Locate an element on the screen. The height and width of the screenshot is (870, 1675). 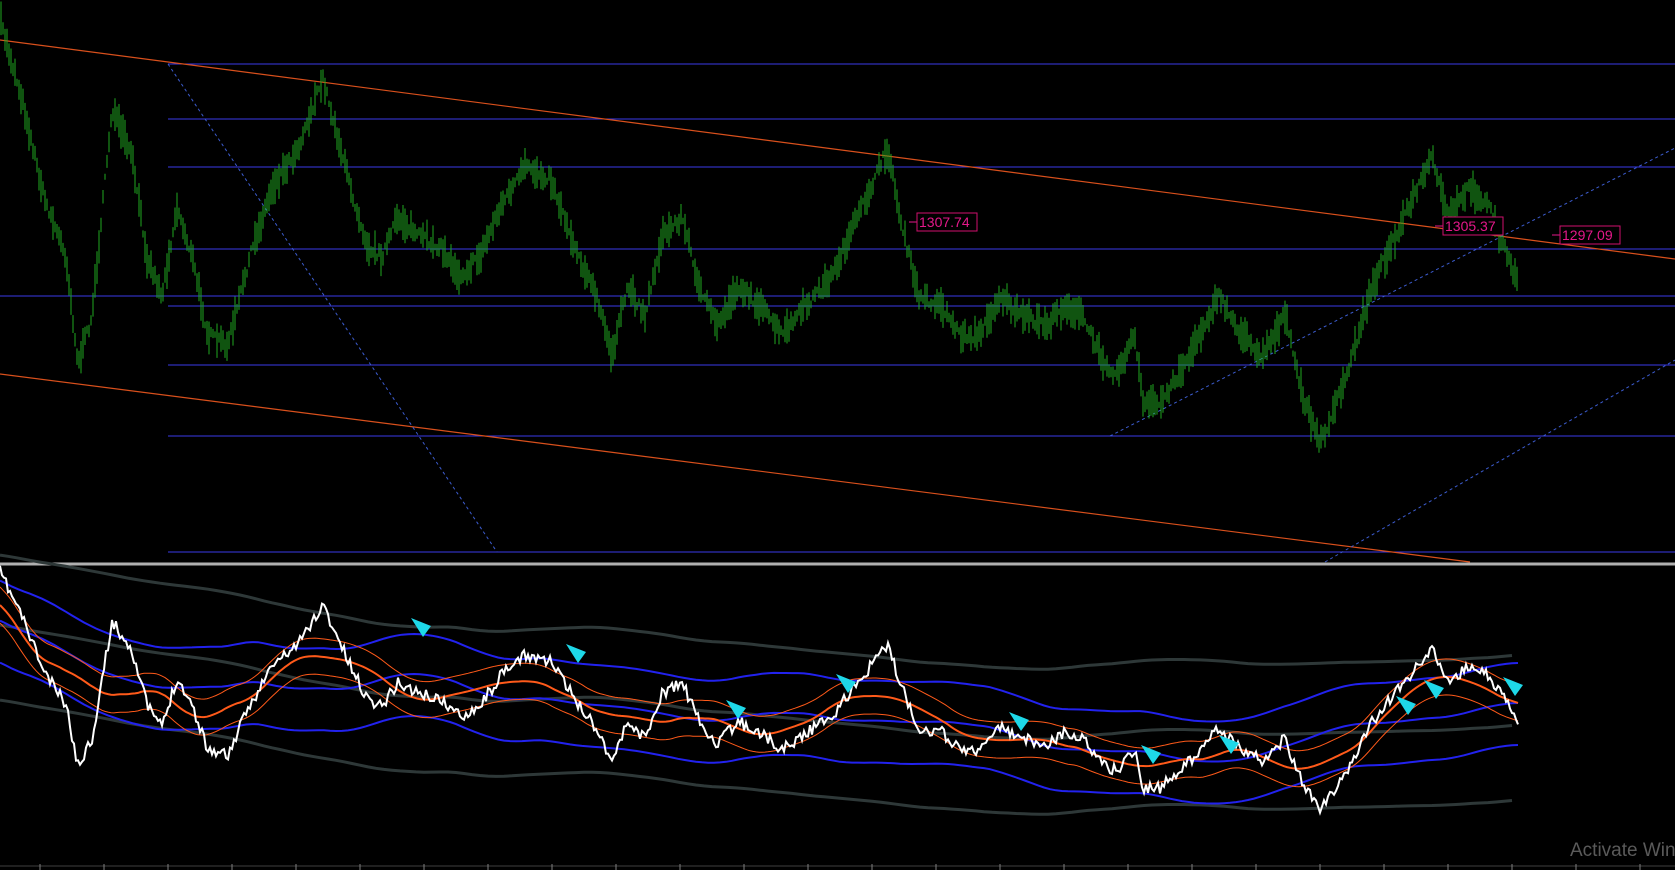
price-tag-label: 1307.74 is located at coordinates (944, 222).